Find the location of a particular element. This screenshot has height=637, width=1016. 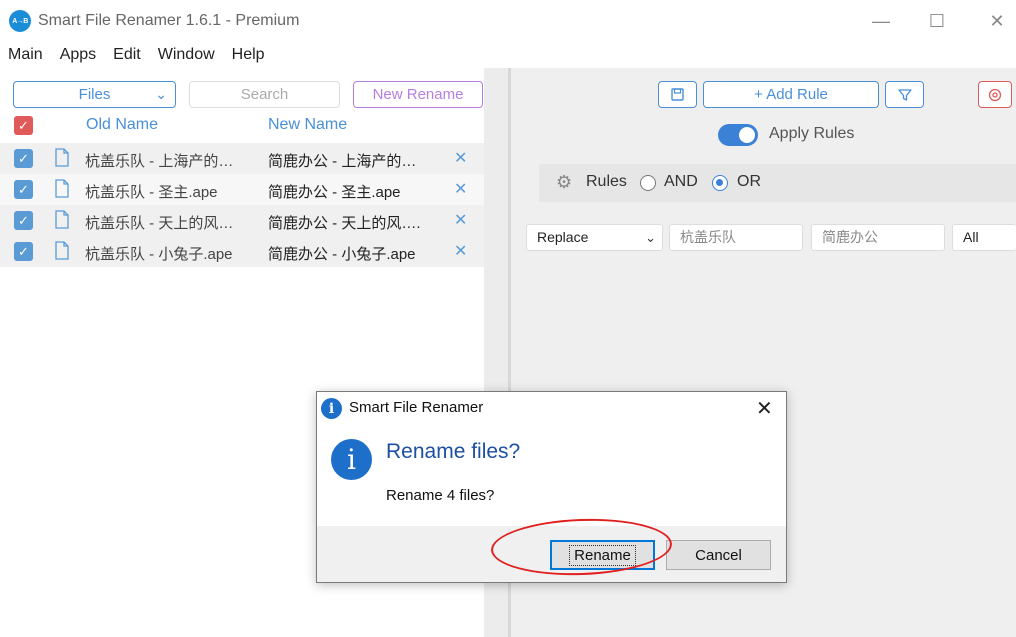

rules-label: Rules is located at coordinates (606, 181).